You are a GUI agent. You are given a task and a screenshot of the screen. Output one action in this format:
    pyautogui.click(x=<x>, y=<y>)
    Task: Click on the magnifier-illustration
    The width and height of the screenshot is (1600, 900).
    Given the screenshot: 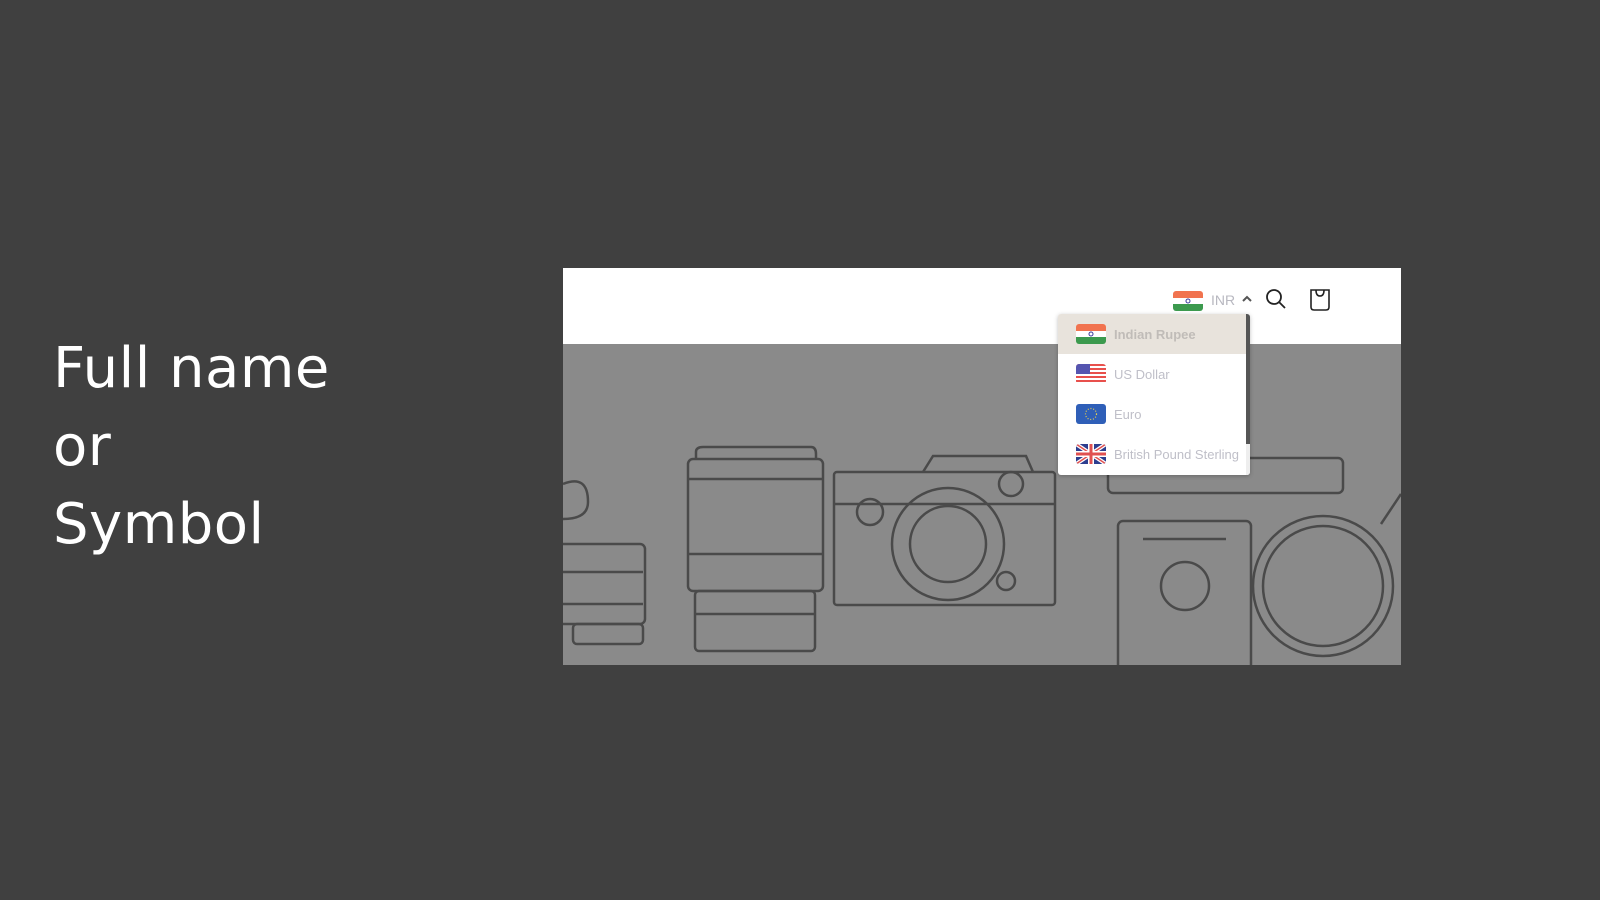 What is the action you would take?
    pyautogui.click(x=1326, y=575)
    